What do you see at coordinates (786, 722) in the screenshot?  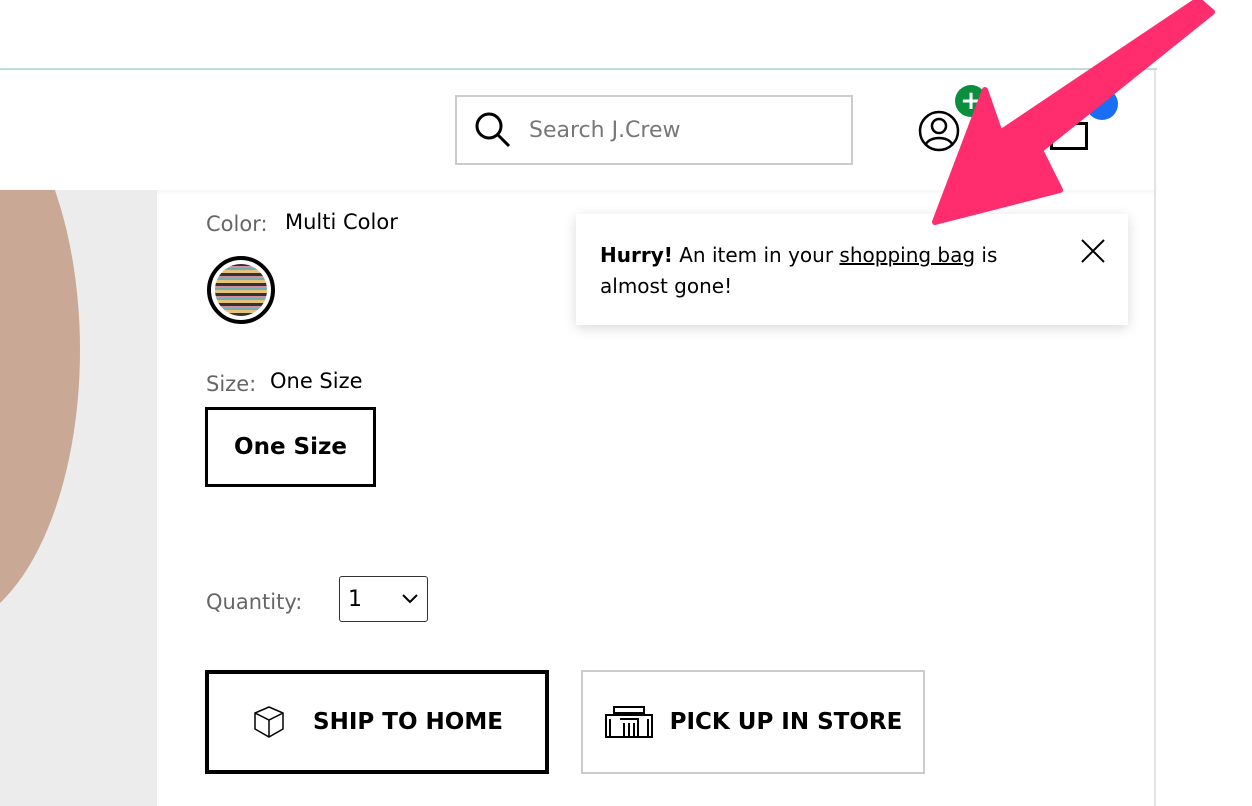 I see `pick-up-in-store-label: PICK UP IN STORE` at bounding box center [786, 722].